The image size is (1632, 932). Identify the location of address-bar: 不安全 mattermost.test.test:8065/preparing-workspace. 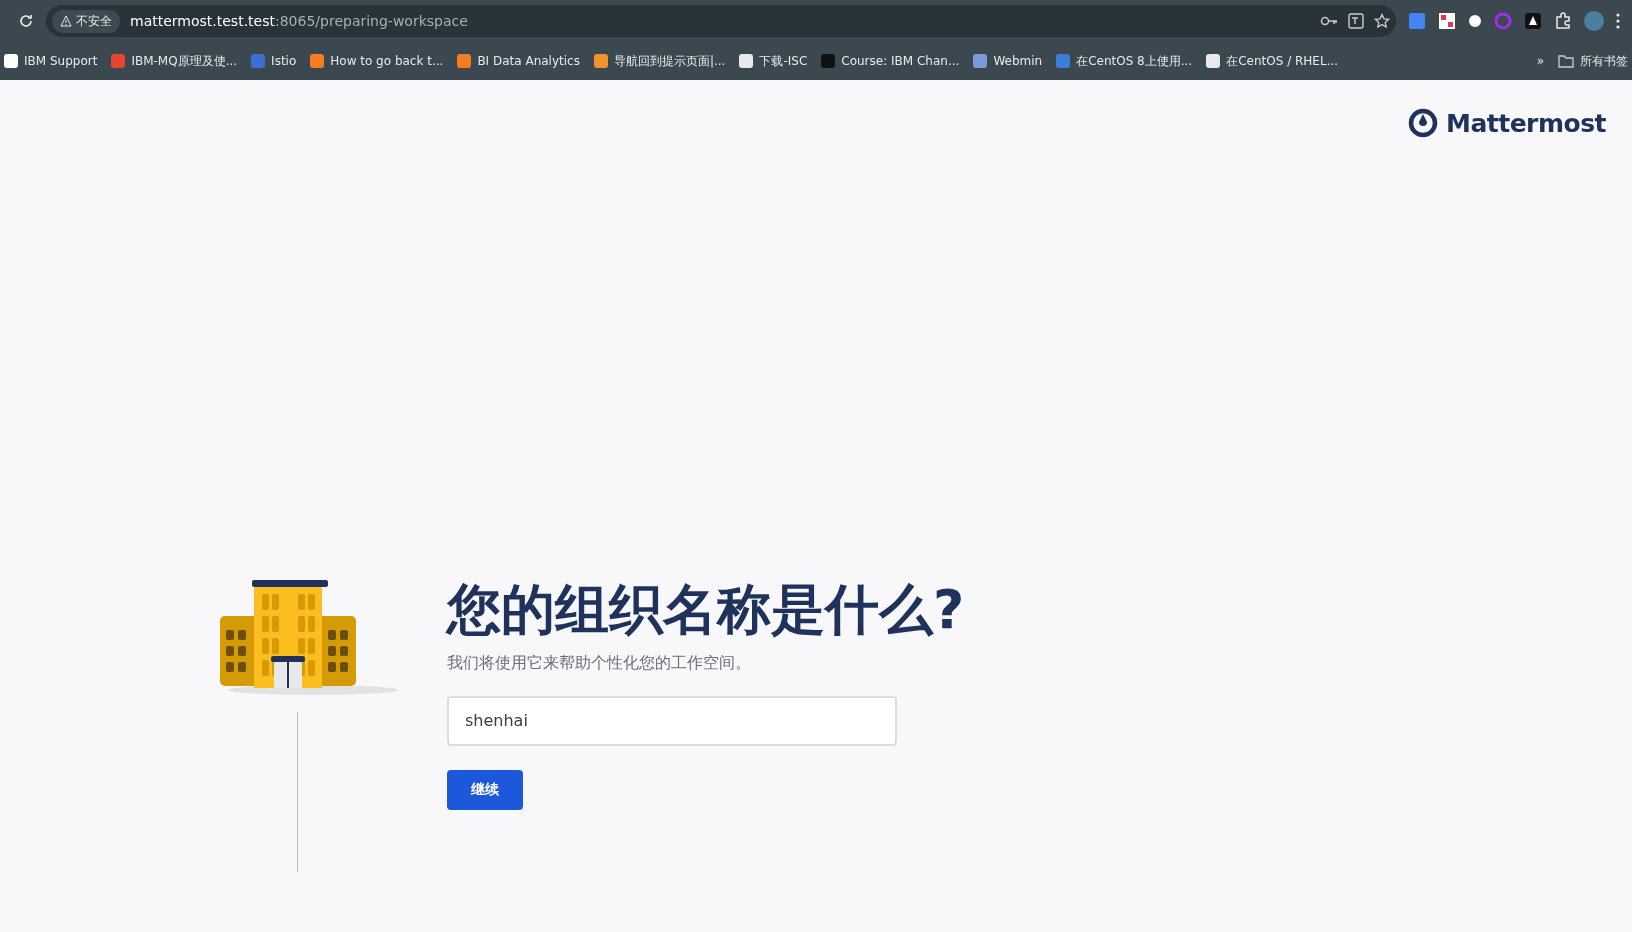
(721, 21).